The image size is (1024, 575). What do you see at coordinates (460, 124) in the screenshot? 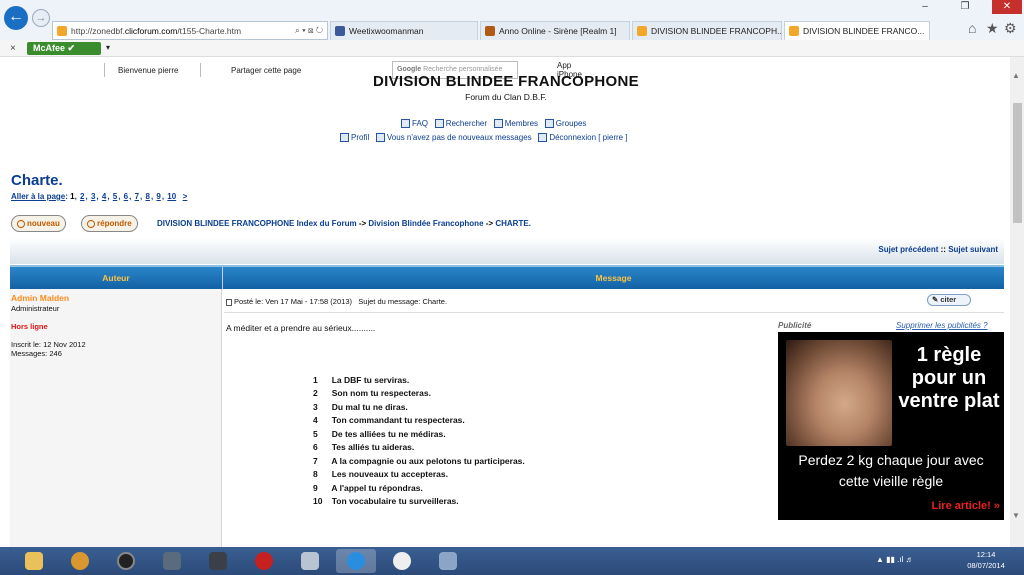
I see `menu-search: Rechercher` at bounding box center [460, 124].